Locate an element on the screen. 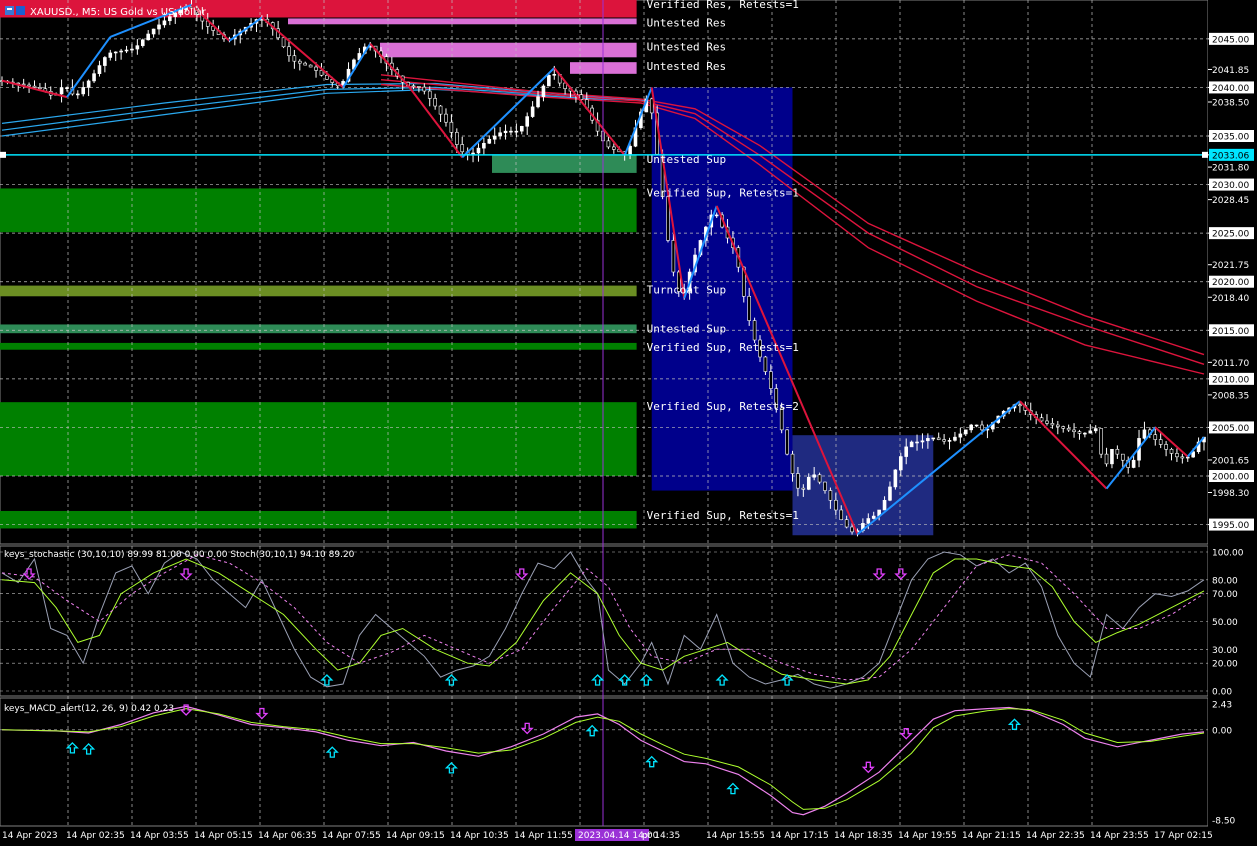 The width and height of the screenshot is (1257, 846). stoch-level-label: 30.00 is located at coordinates (1225, 651).